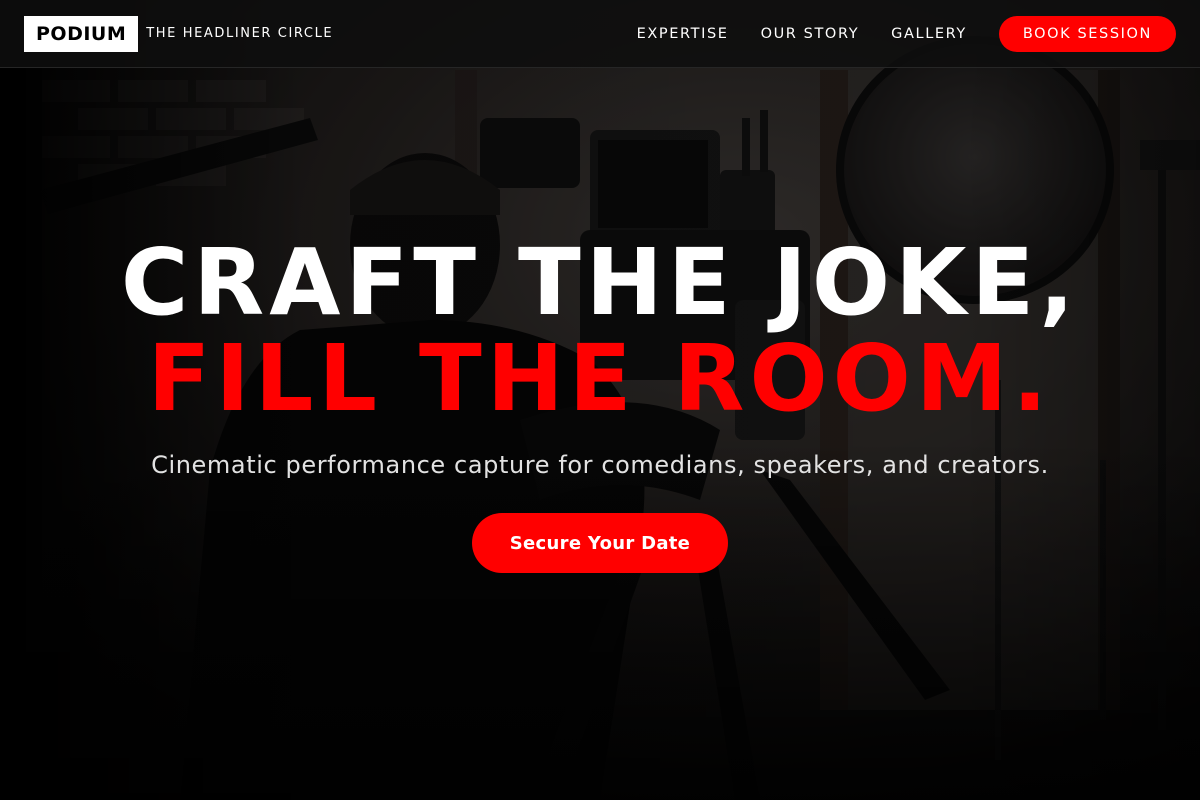 This screenshot has height=800, width=1200. What do you see at coordinates (1087, 33) in the screenshot?
I see `book-session-button: BOOK SESSION` at bounding box center [1087, 33].